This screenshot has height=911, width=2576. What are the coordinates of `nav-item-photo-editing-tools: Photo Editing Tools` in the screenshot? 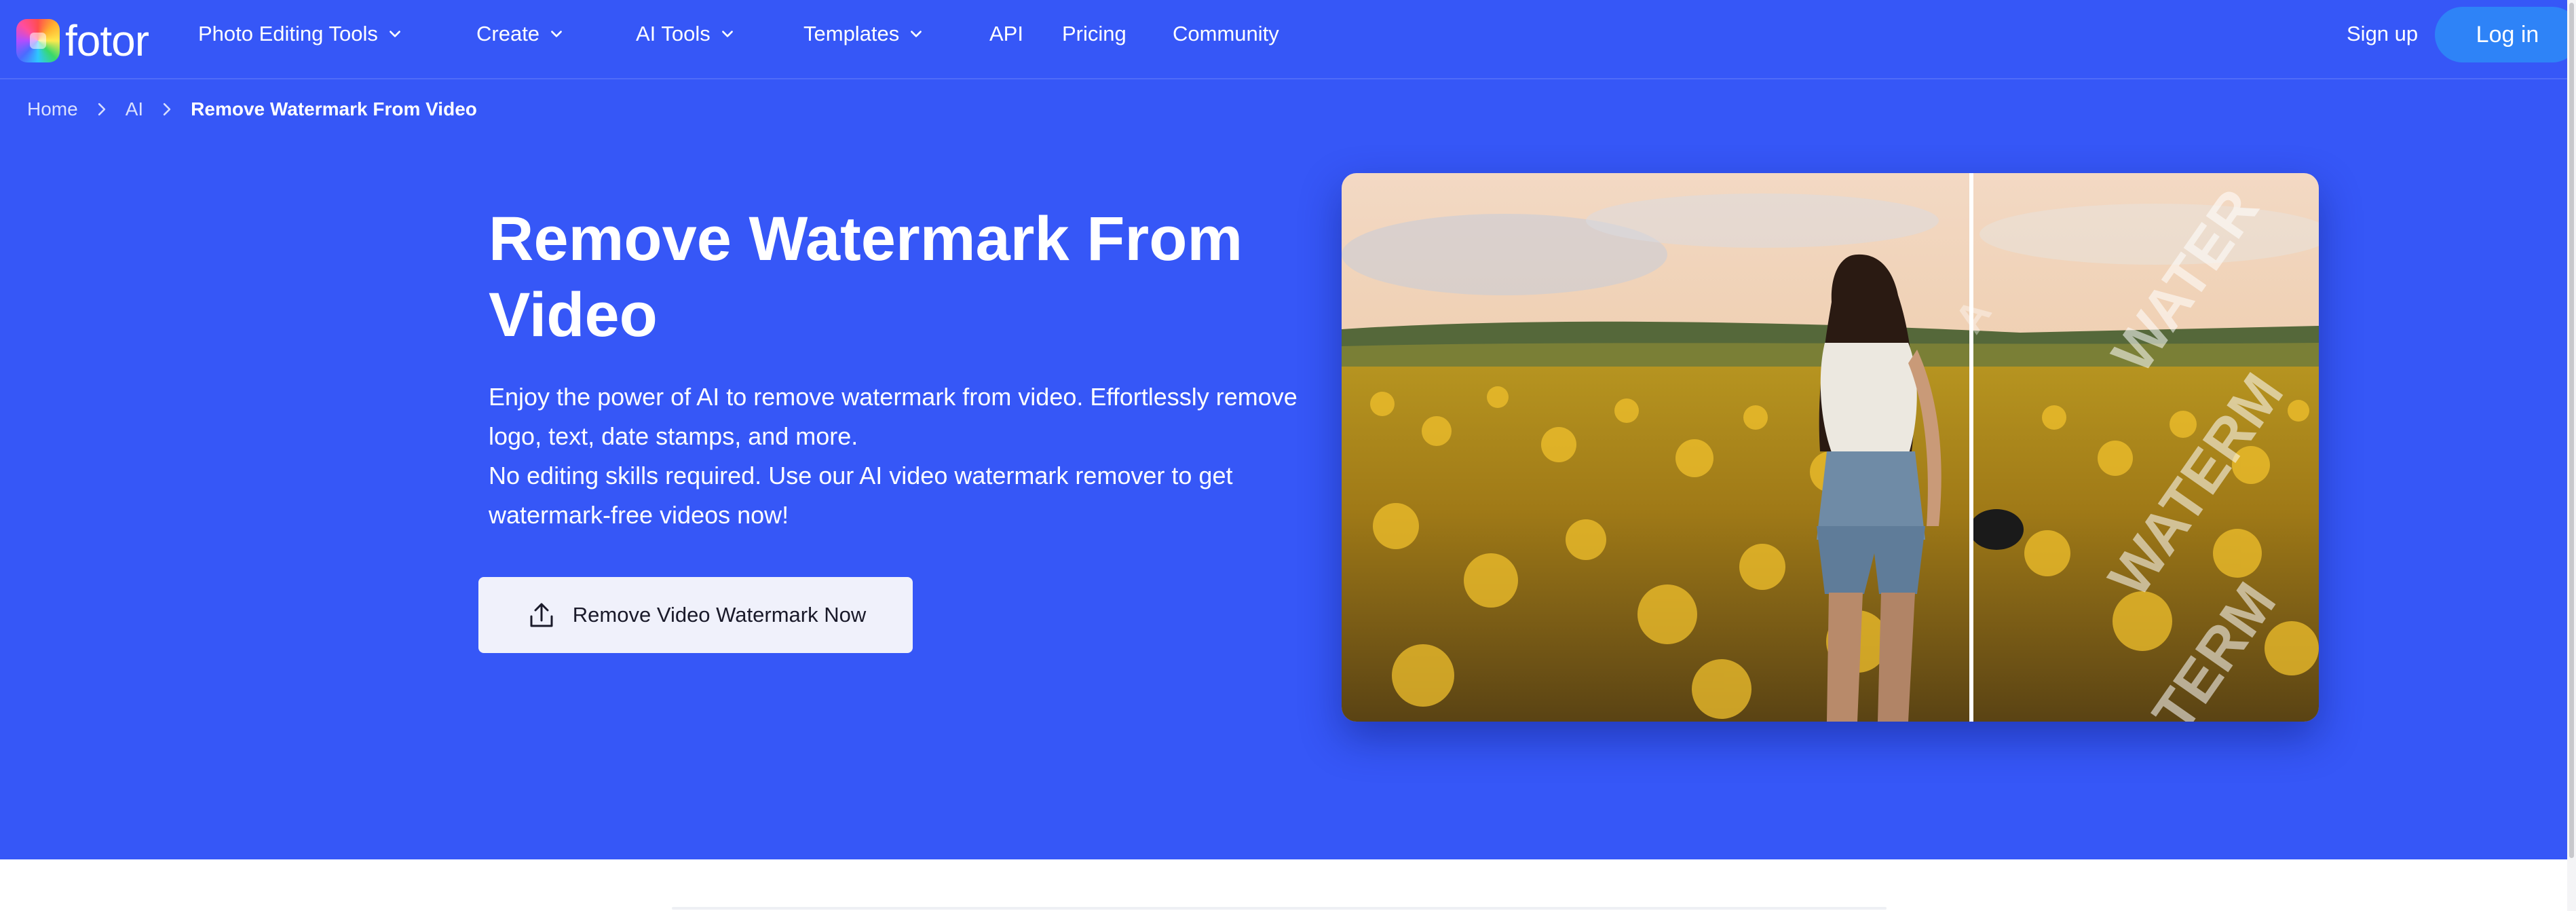 It's located at (300, 34).